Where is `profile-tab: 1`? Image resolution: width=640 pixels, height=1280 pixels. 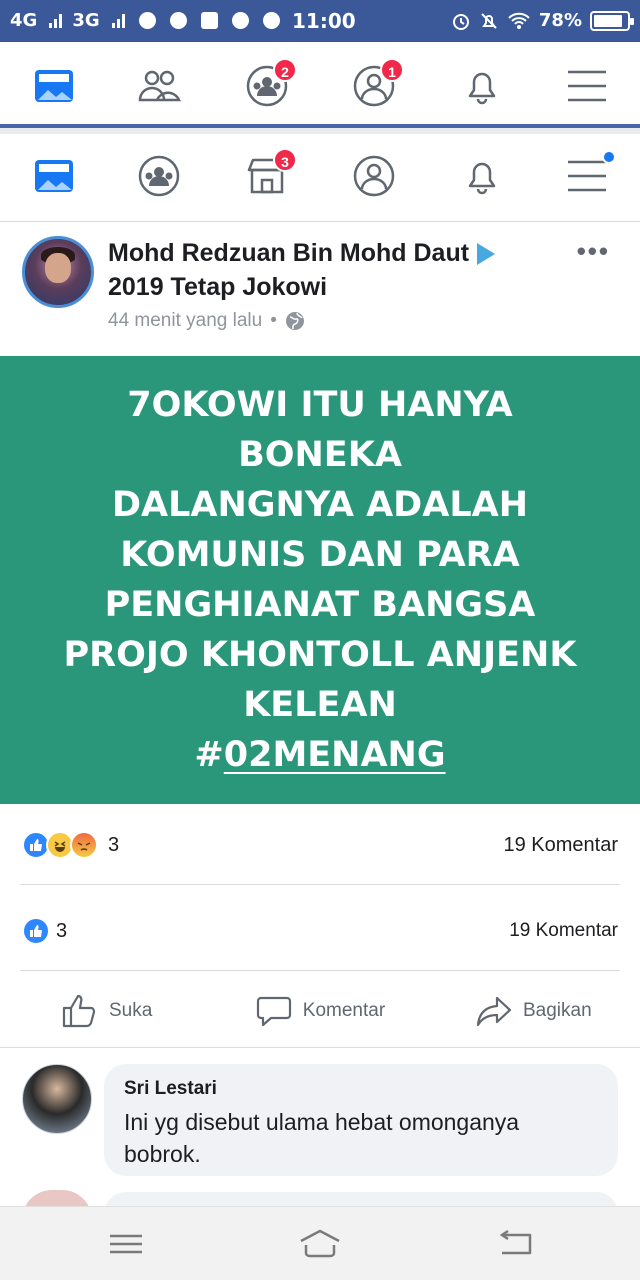
profile-tab: 1 is located at coordinates (378, 83).